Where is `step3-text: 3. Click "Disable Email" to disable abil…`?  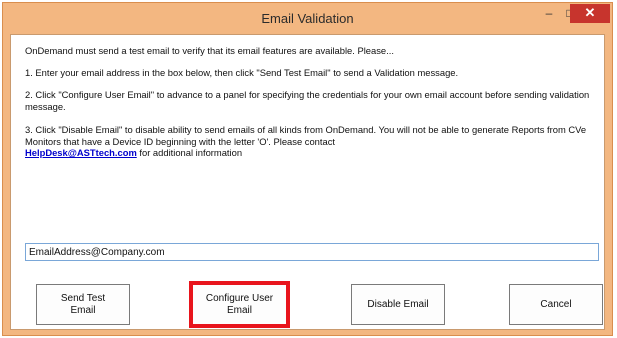 step3-text: 3. Click "Disable Email" to disable abil… is located at coordinates (306, 135).